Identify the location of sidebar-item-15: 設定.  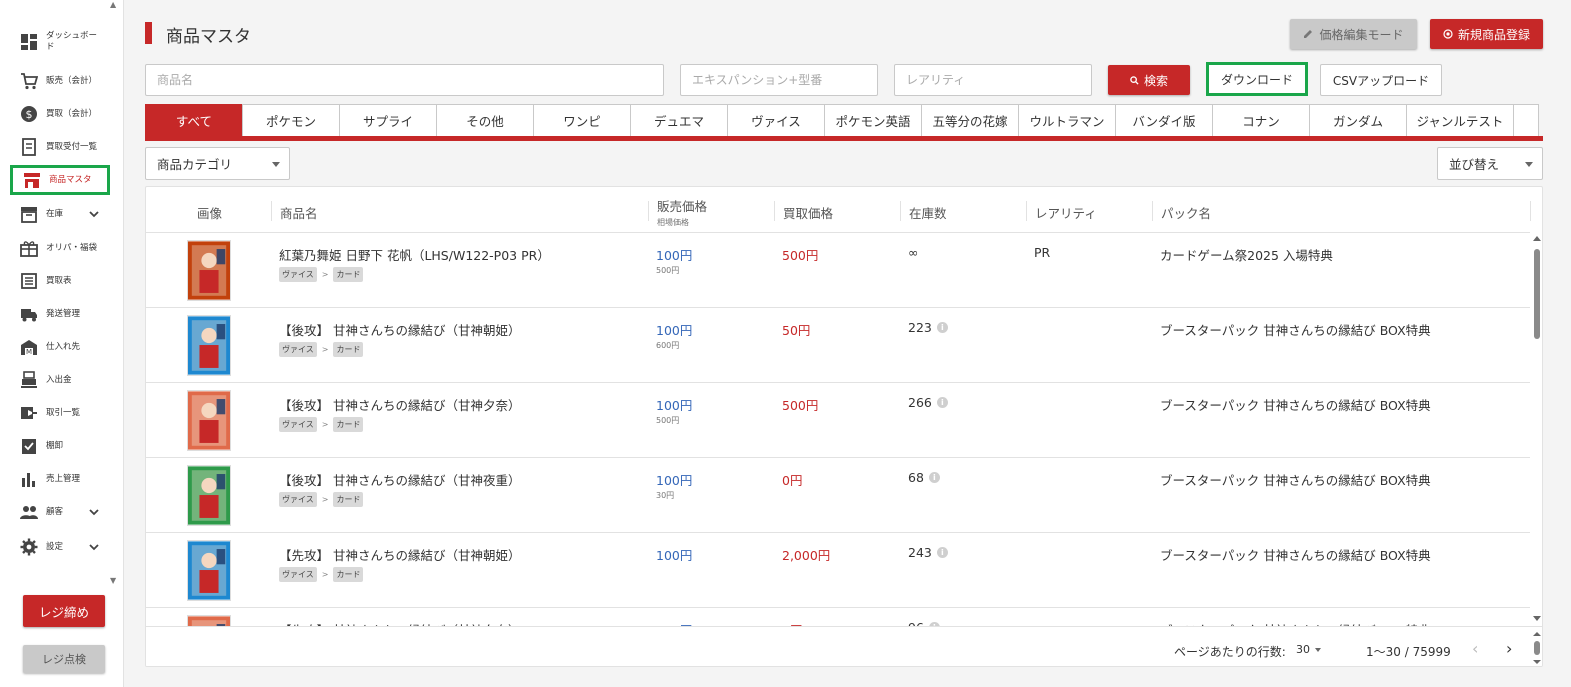
(60, 547).